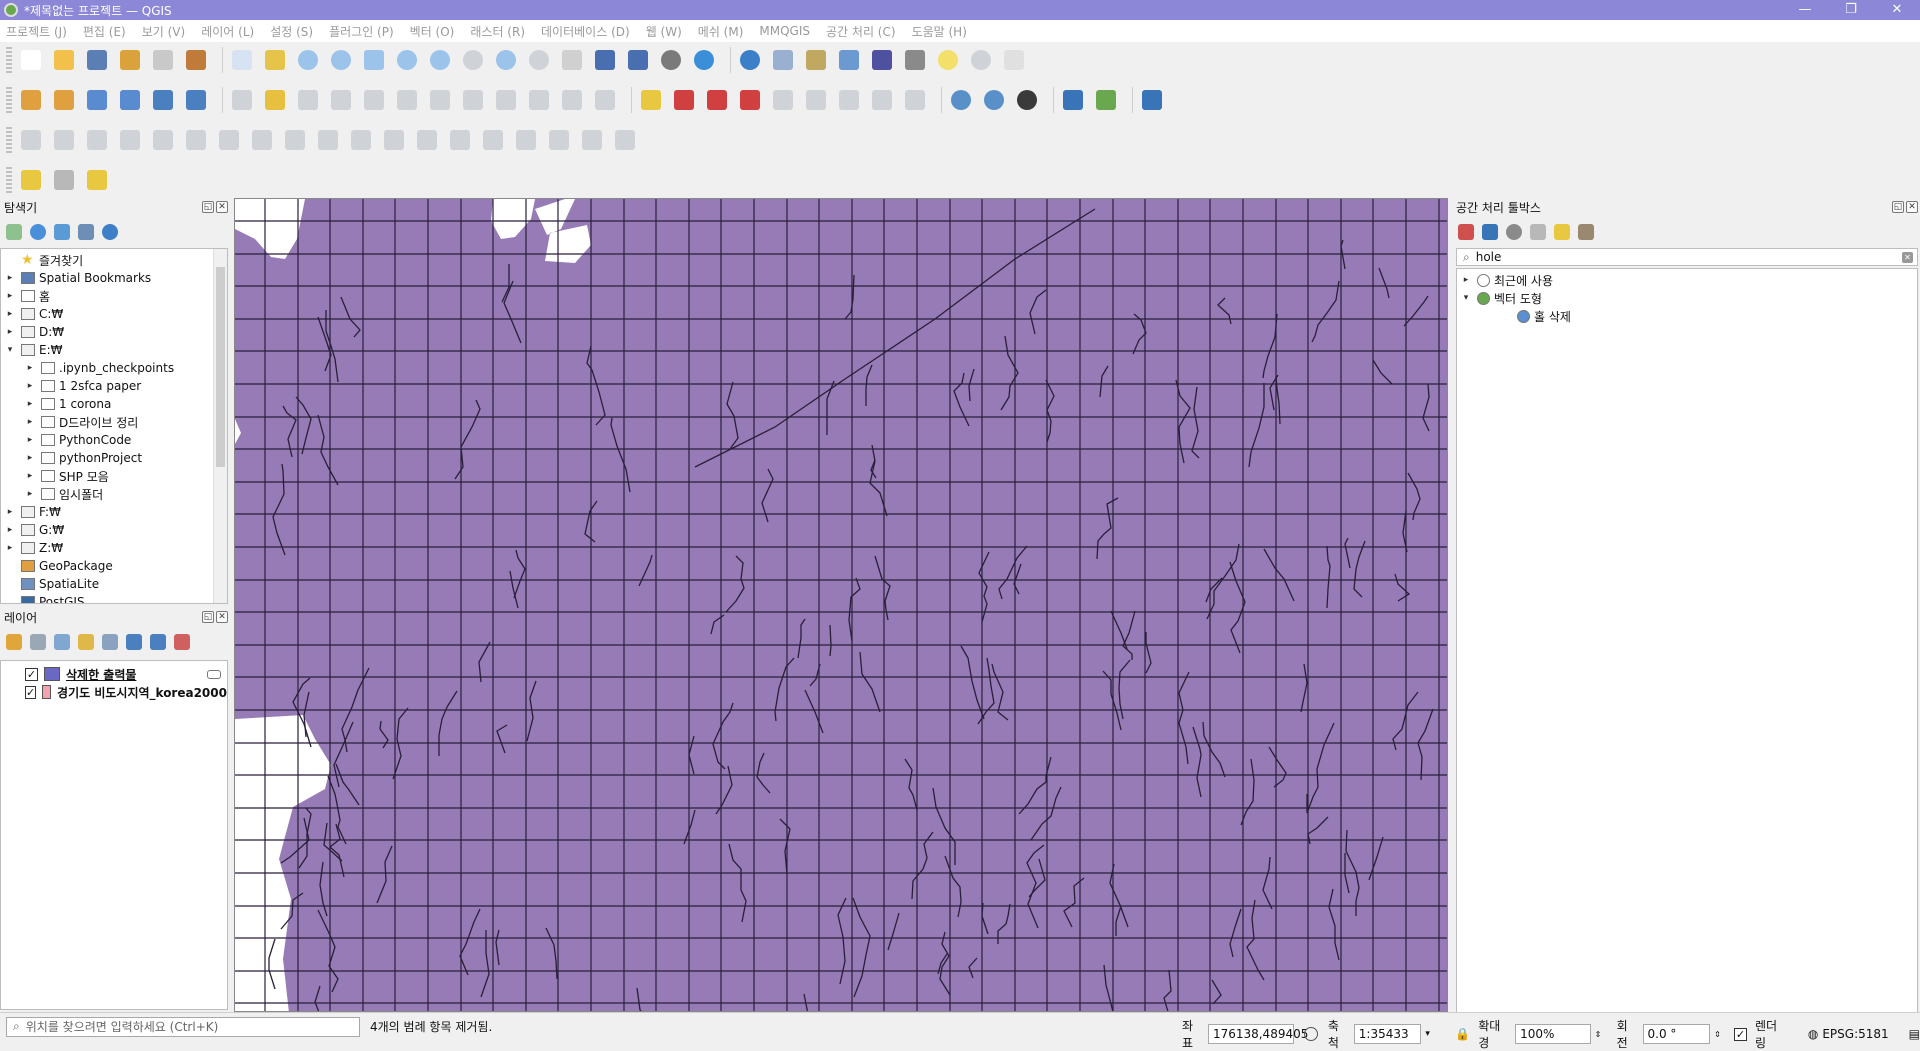 This screenshot has width=1920, height=1051. What do you see at coordinates (717, 100) in the screenshot?
I see `pin-label-button` at bounding box center [717, 100].